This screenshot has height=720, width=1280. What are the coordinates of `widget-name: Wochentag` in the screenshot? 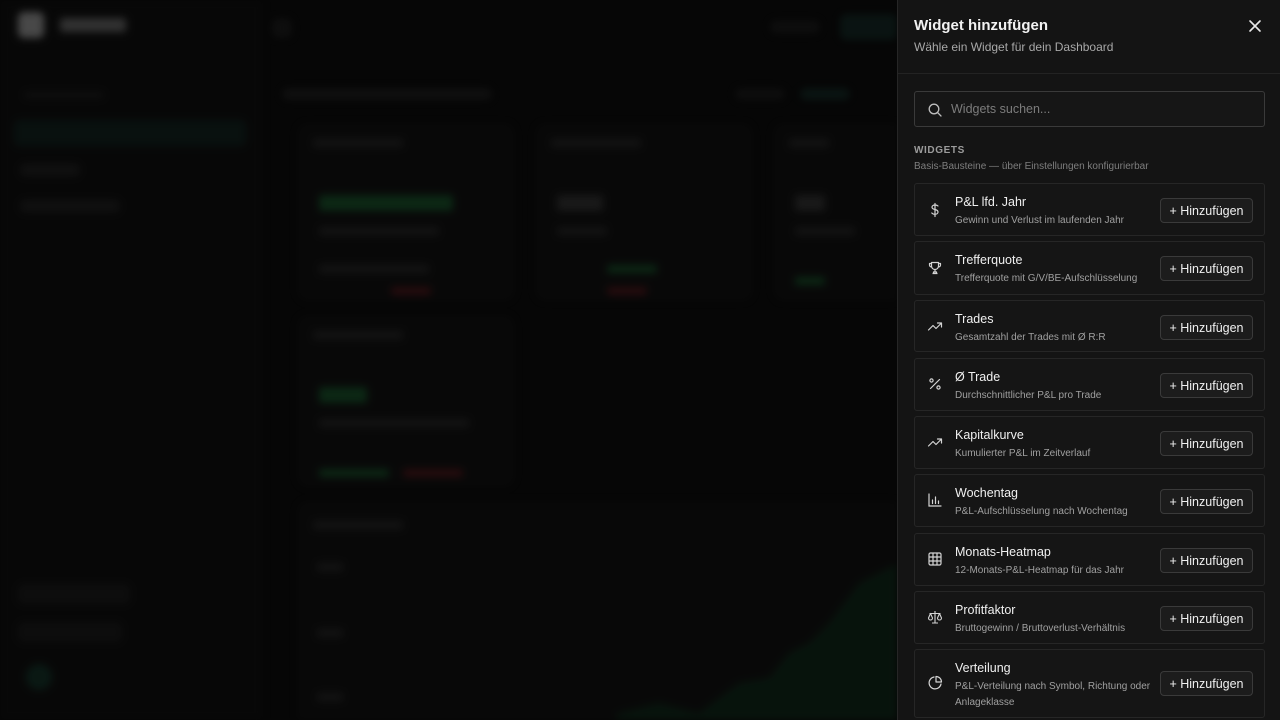 It's located at (987, 493).